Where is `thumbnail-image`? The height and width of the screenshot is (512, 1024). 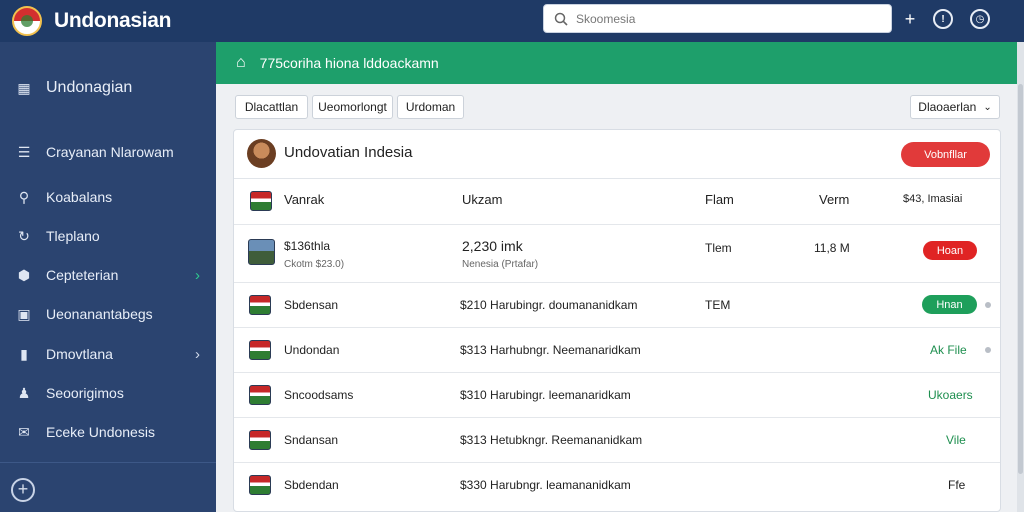 thumbnail-image is located at coordinates (261, 252).